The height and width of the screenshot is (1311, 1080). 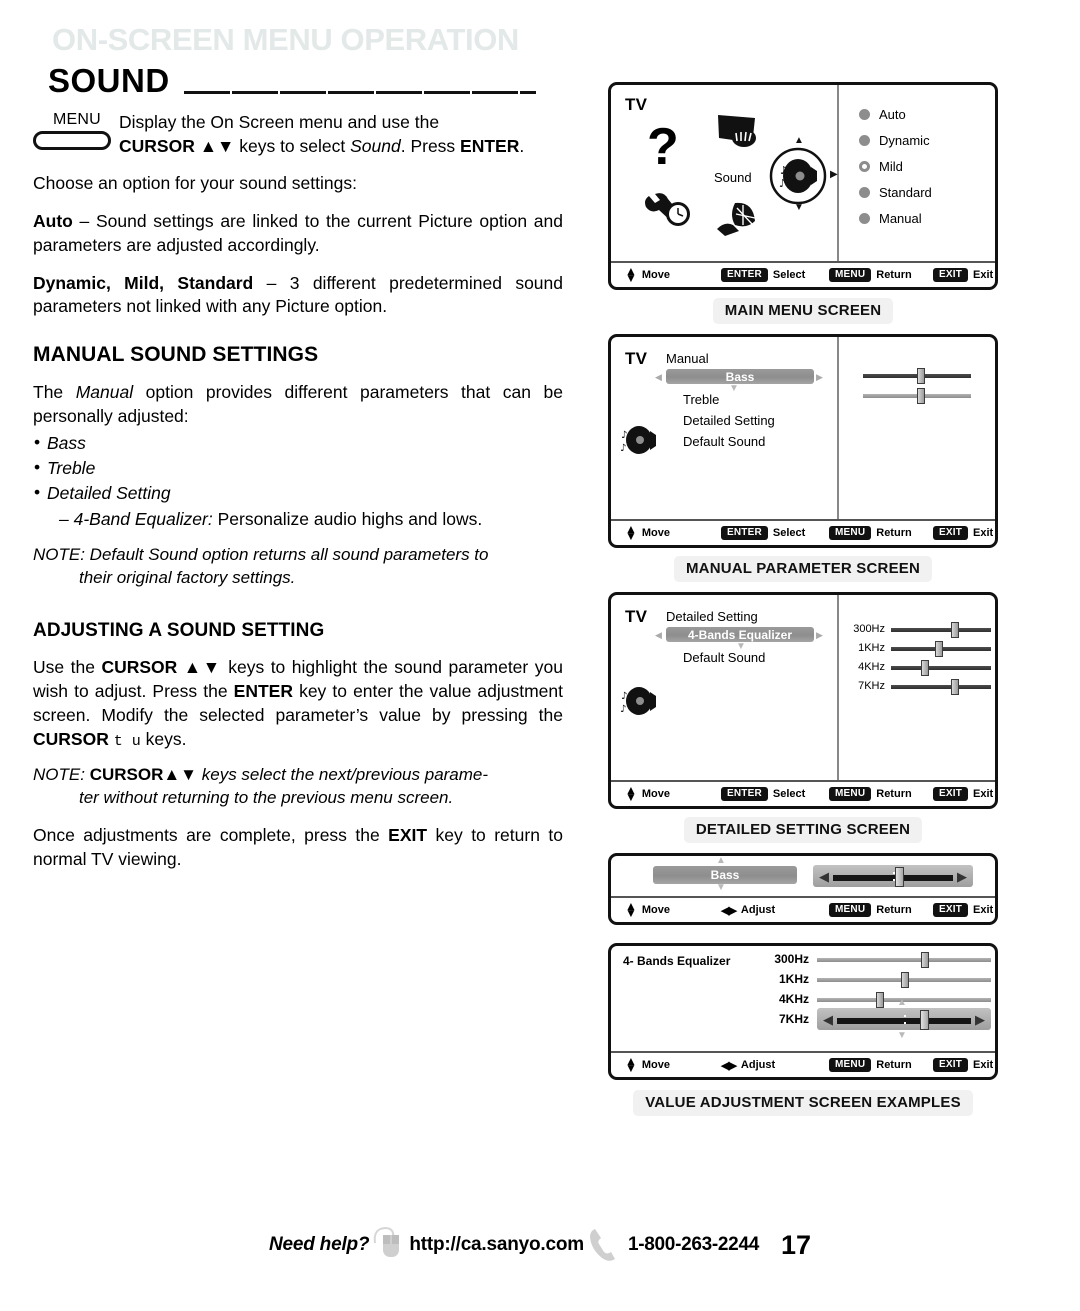 I want to click on manual-parameter-caption: MANUAL PARAMETER SCREEN, so click(x=803, y=569).